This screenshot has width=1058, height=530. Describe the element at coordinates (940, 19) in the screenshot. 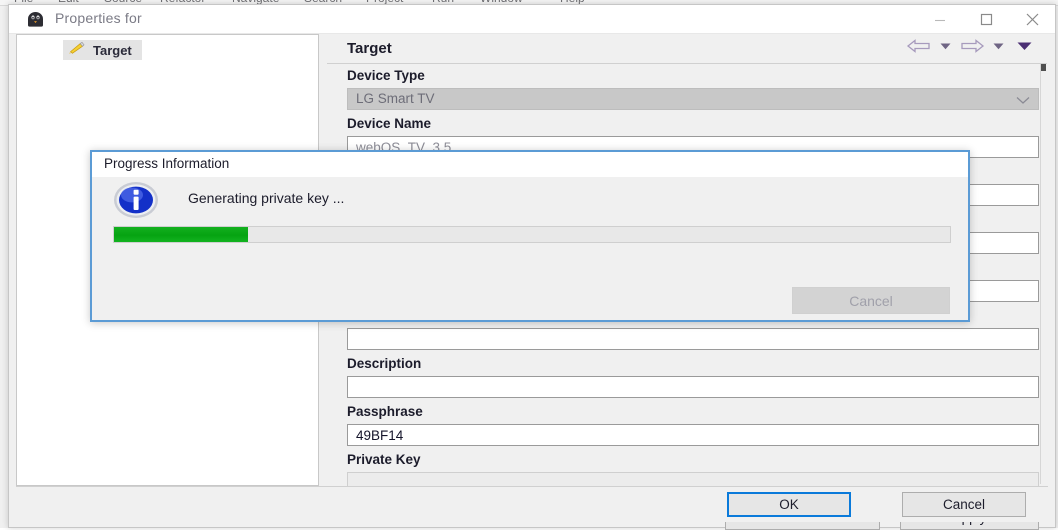

I see `minimize-button` at that location.